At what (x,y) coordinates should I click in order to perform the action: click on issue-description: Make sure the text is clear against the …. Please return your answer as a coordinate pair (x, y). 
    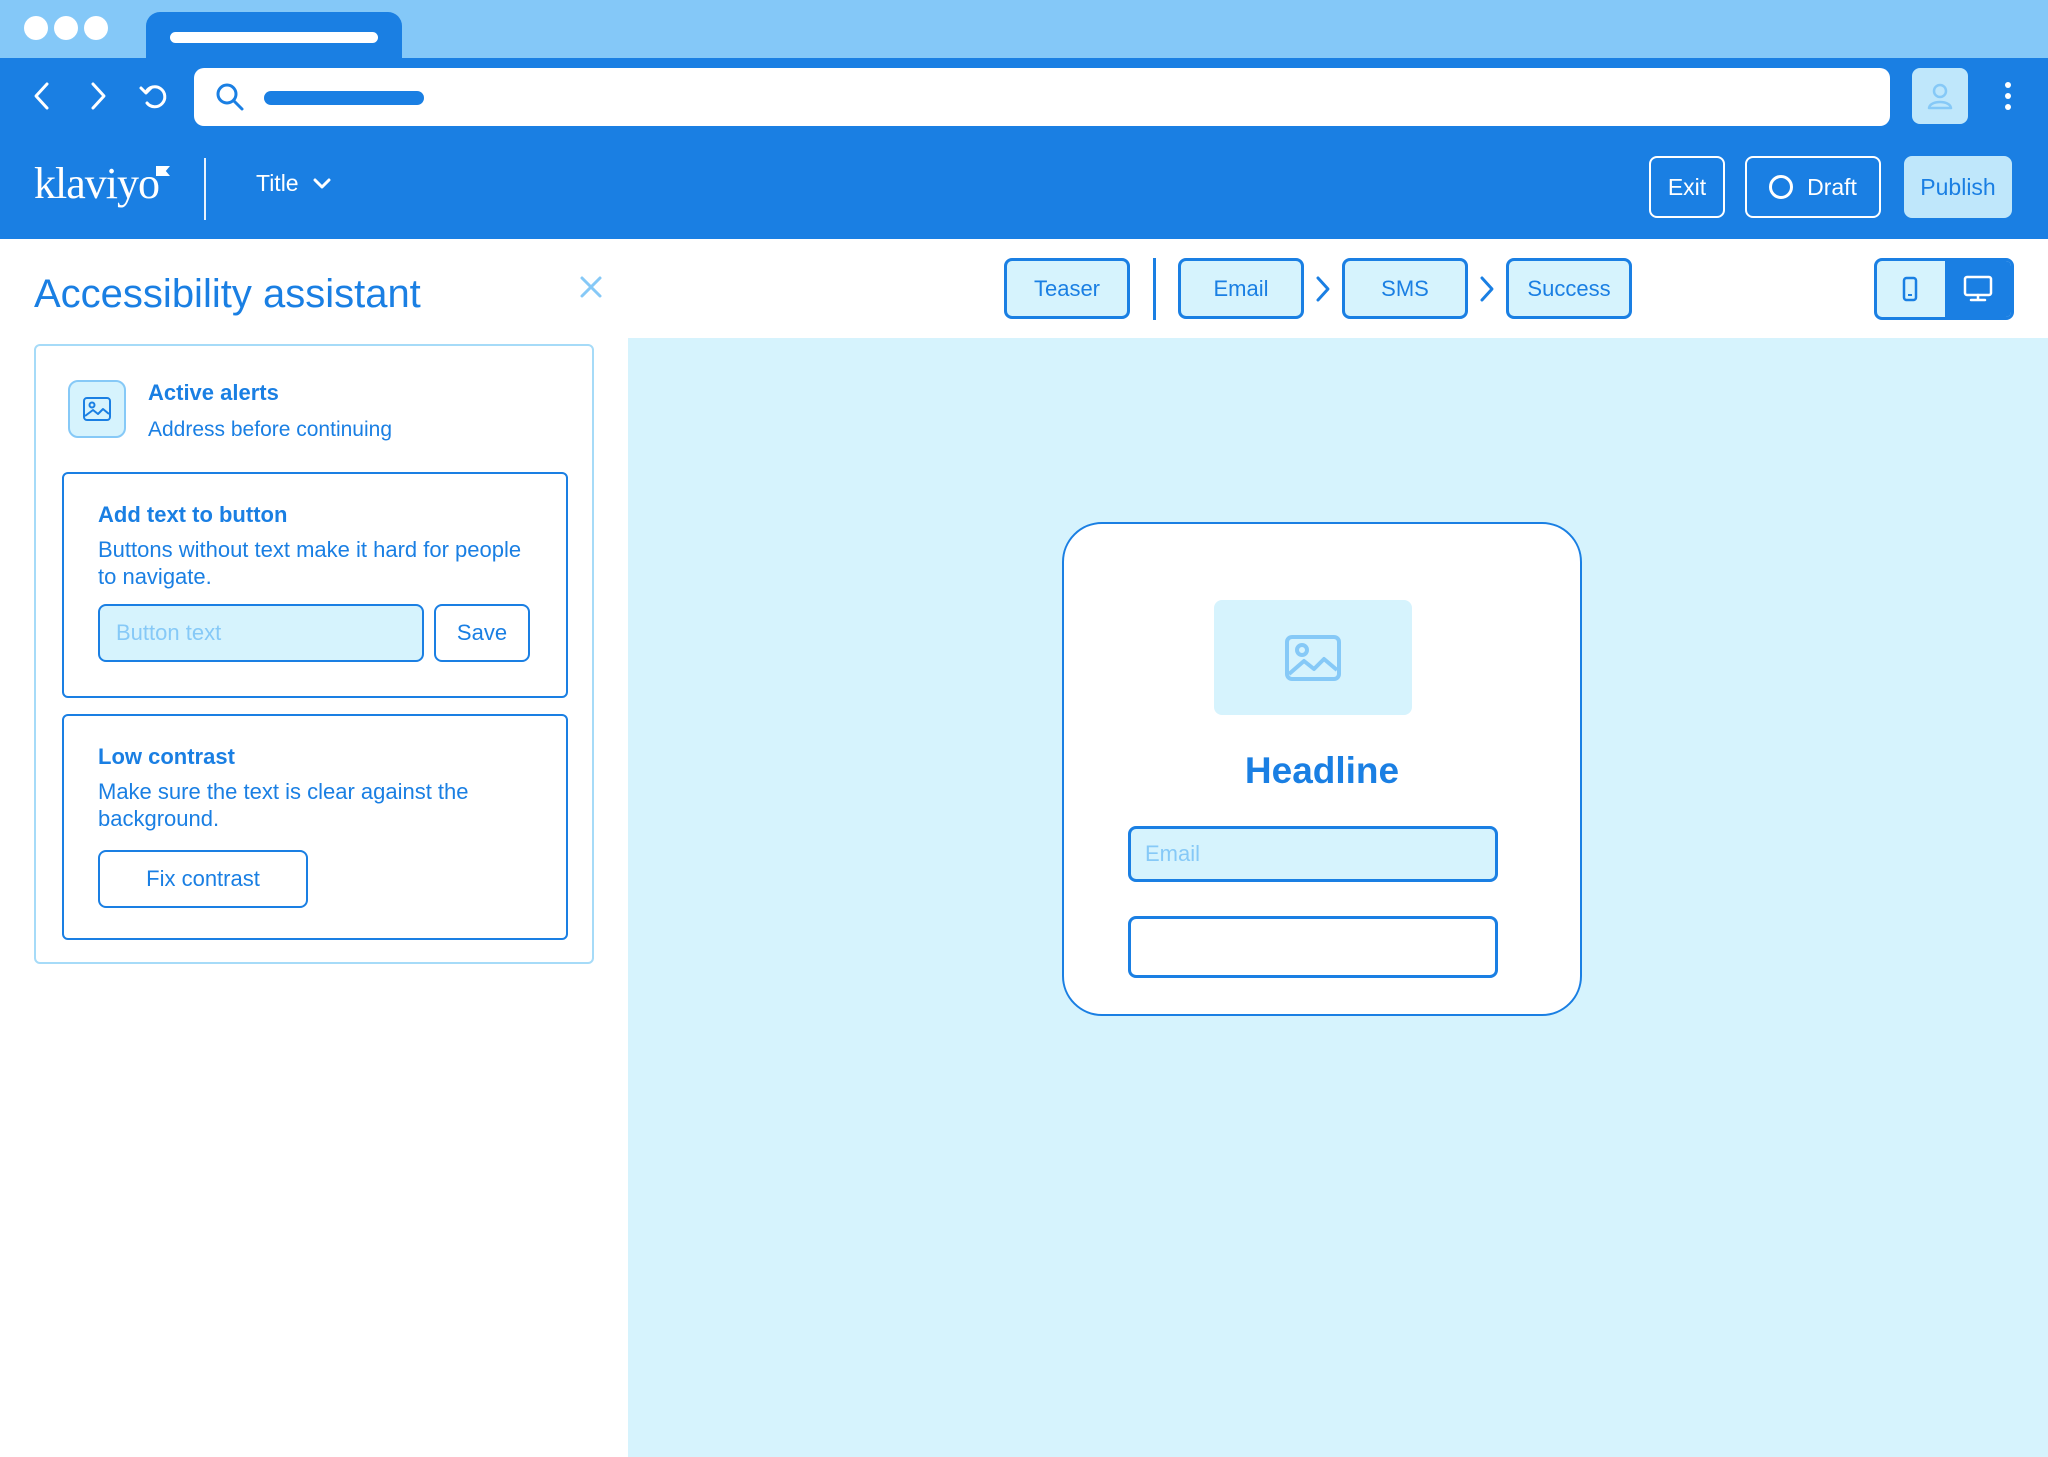
    Looking at the image, I should click on (283, 805).